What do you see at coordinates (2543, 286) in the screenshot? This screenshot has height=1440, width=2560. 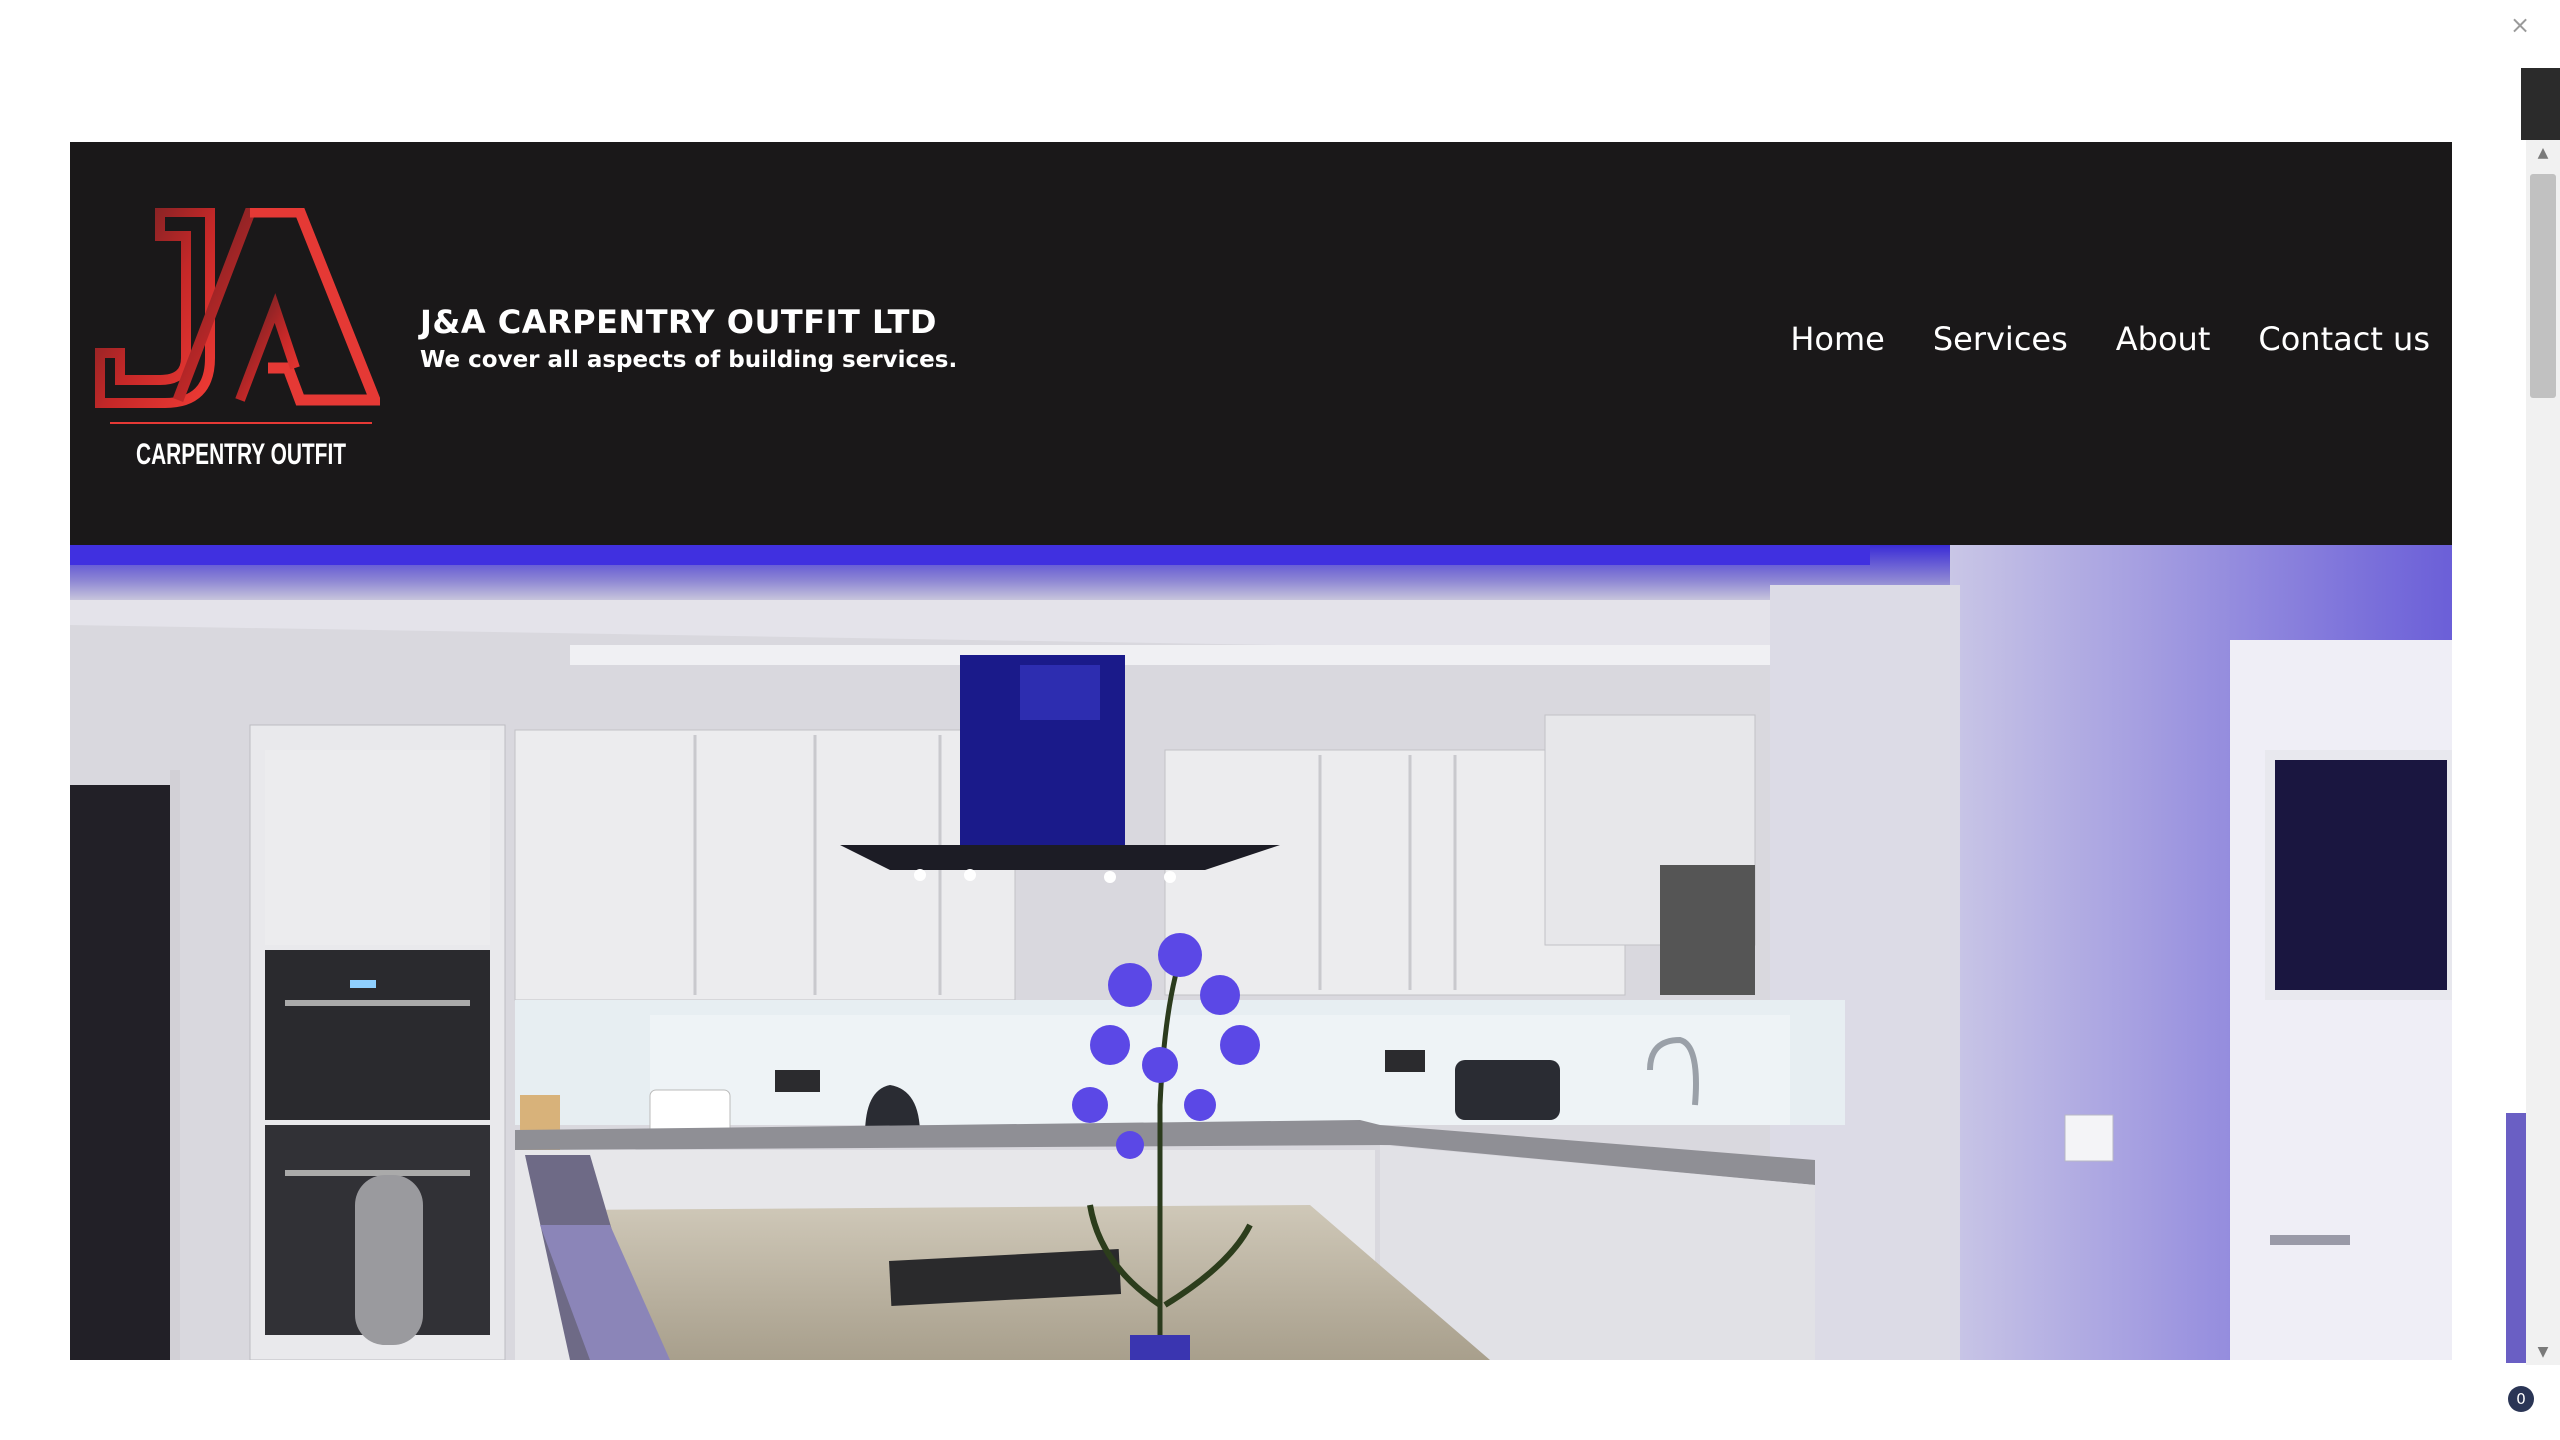 I see `scroll-thumb` at bounding box center [2543, 286].